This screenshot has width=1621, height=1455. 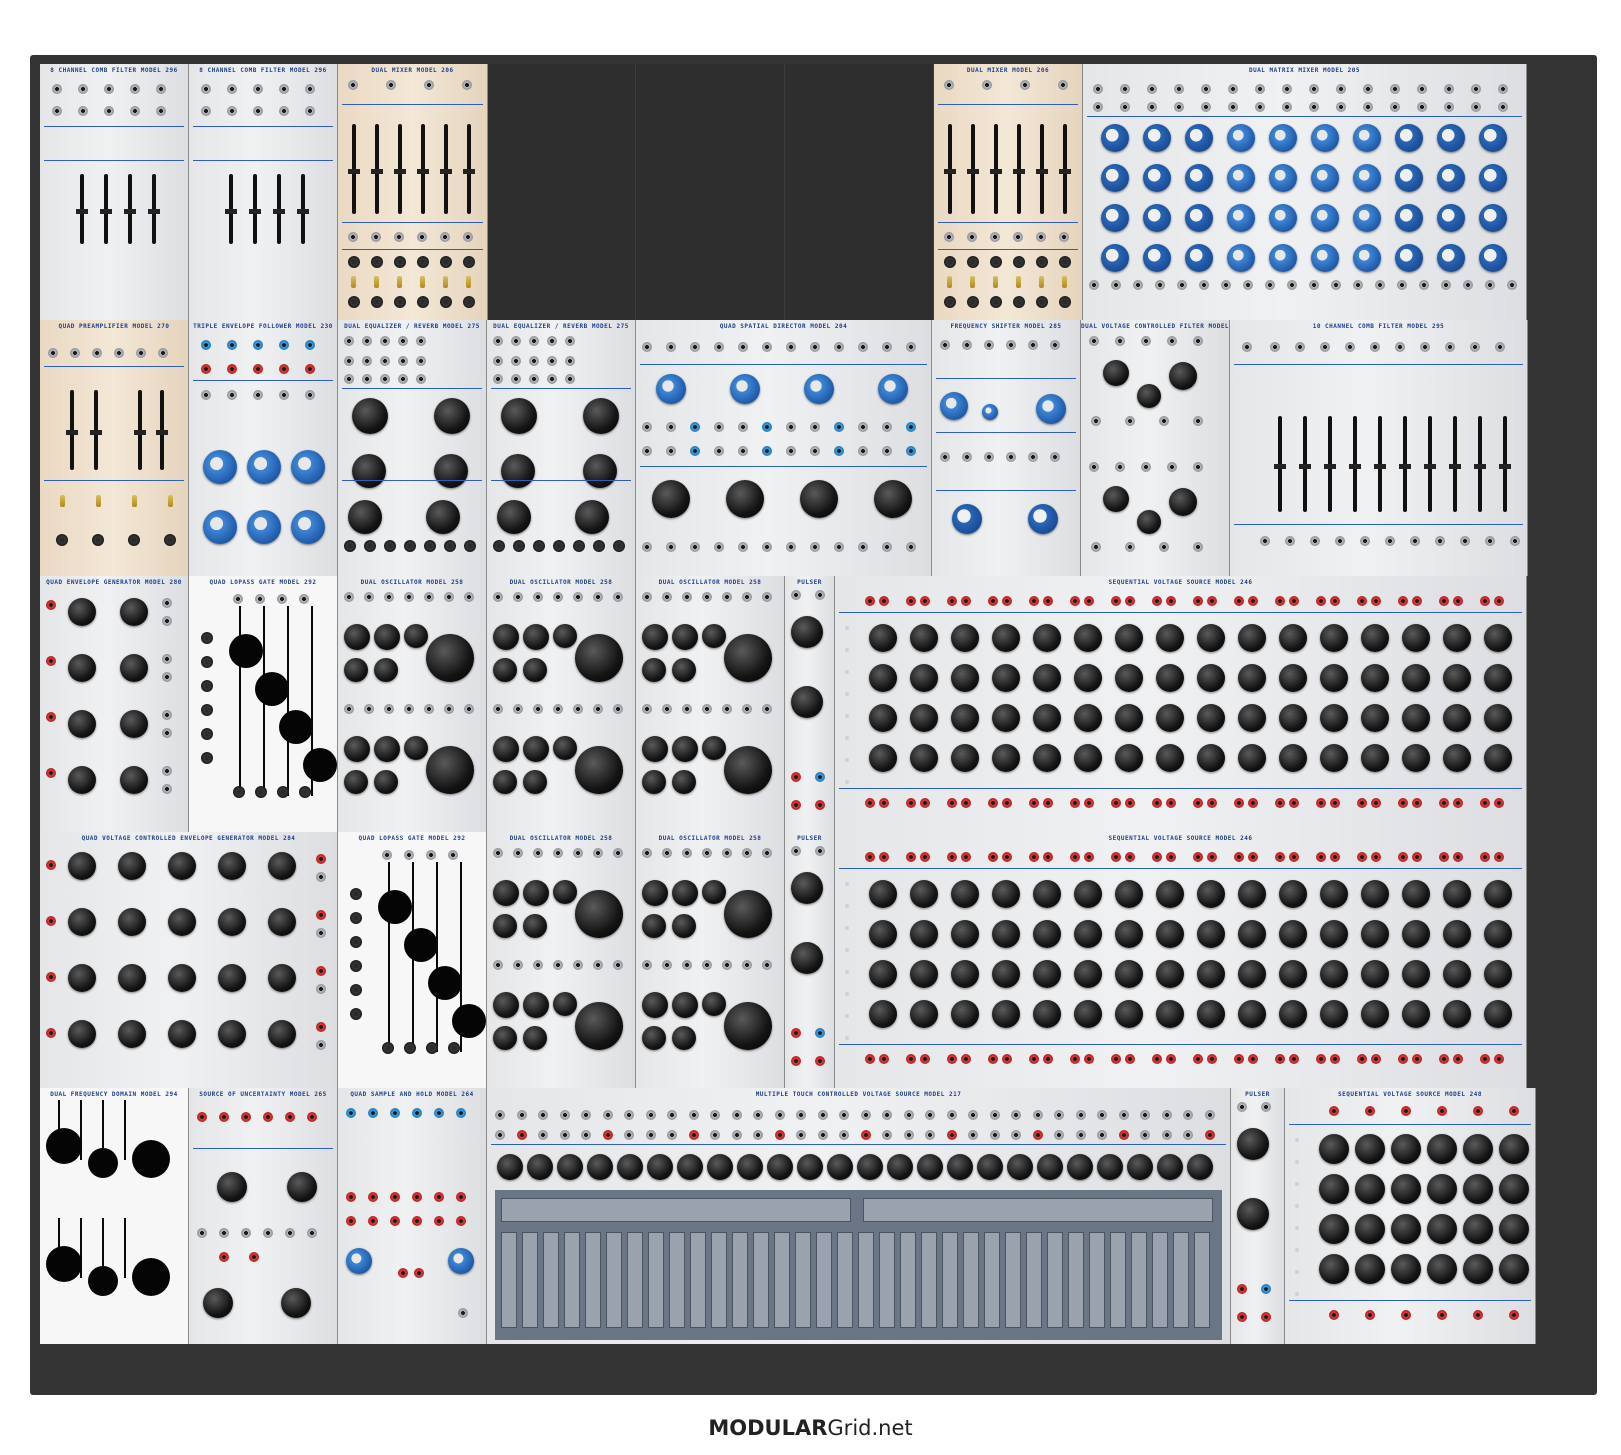 What do you see at coordinates (810, 704) in the screenshot?
I see `module-pulser: PULSER` at bounding box center [810, 704].